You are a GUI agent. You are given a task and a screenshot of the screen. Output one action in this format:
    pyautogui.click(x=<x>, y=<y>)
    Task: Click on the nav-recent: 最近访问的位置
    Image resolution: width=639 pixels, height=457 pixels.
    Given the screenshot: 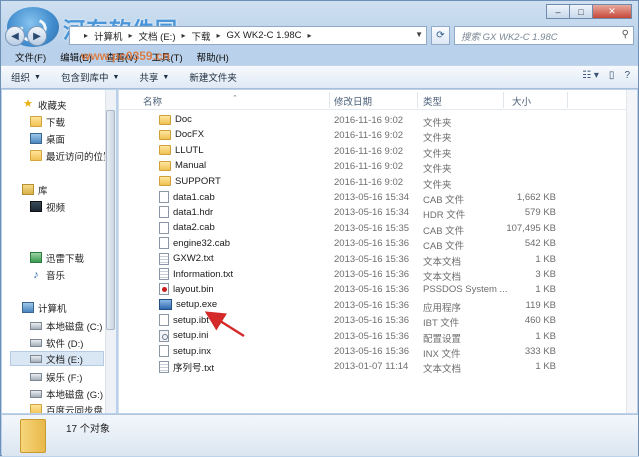 What is the action you would take?
    pyautogui.click(x=71, y=155)
    